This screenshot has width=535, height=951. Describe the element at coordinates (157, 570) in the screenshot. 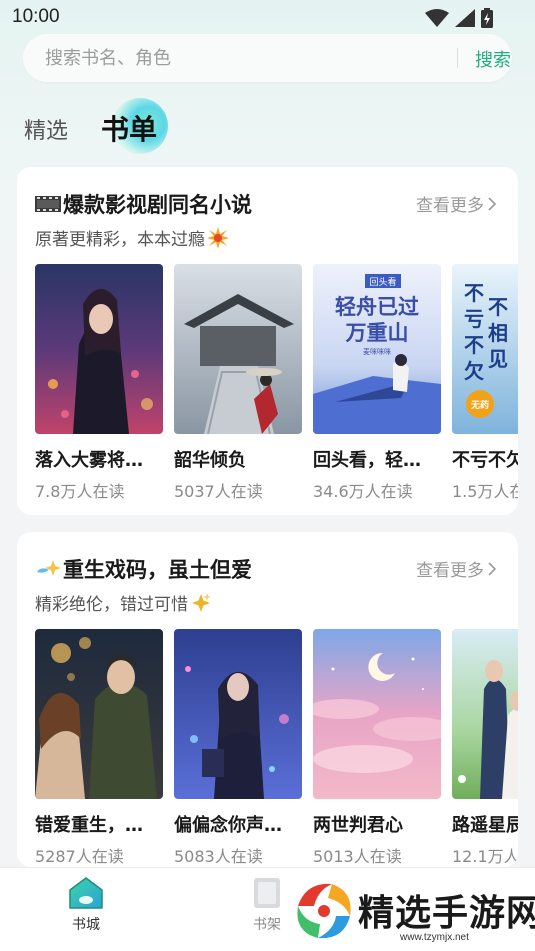

I see `card-title: 重生戏码，虽土但爱` at that location.